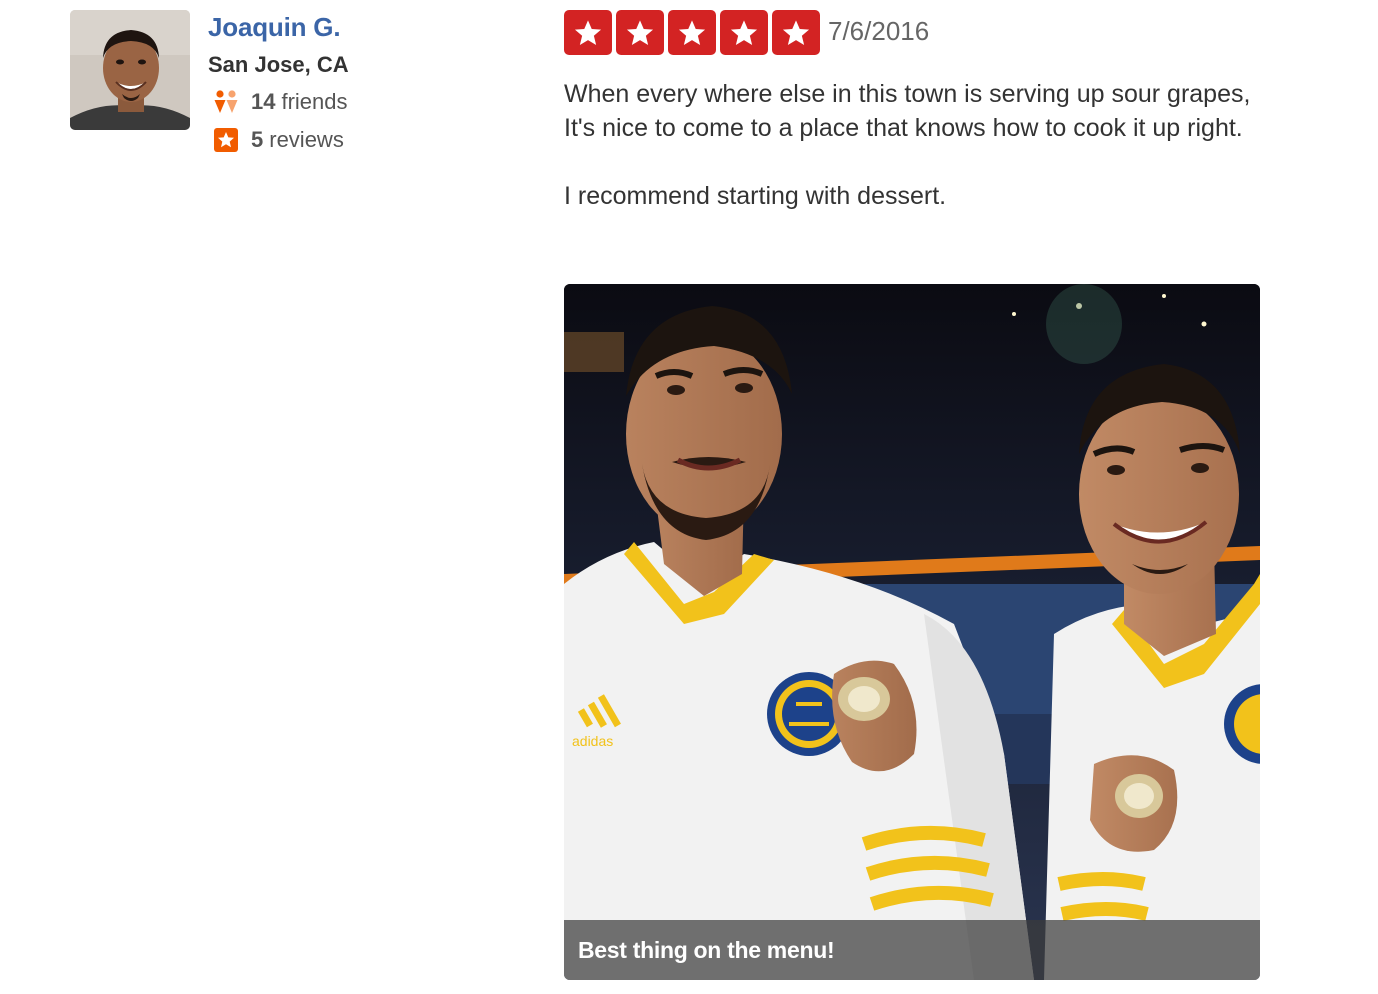  What do you see at coordinates (592, 741) in the screenshot?
I see `jersey-brand-text: adidas` at bounding box center [592, 741].